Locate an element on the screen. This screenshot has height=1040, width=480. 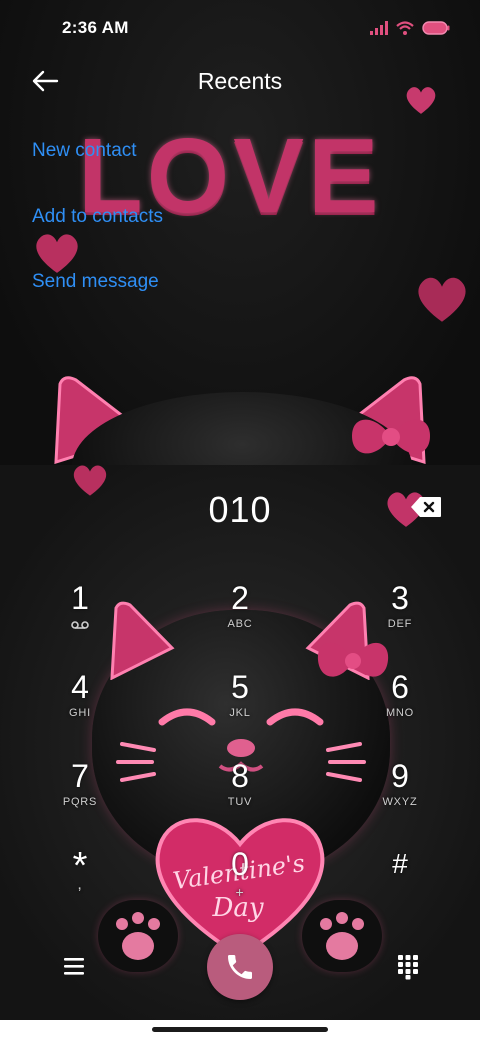
key-letters: TUV is located at coordinates (240, 802).